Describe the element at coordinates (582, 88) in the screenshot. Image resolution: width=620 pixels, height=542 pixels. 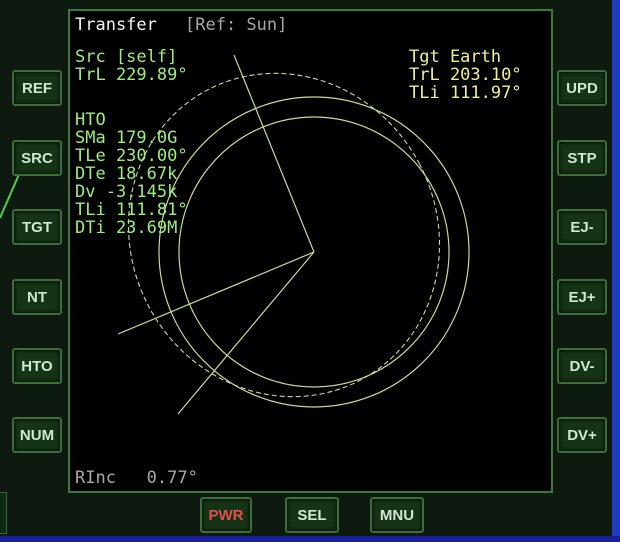
I see `upd-button: UPD` at that location.